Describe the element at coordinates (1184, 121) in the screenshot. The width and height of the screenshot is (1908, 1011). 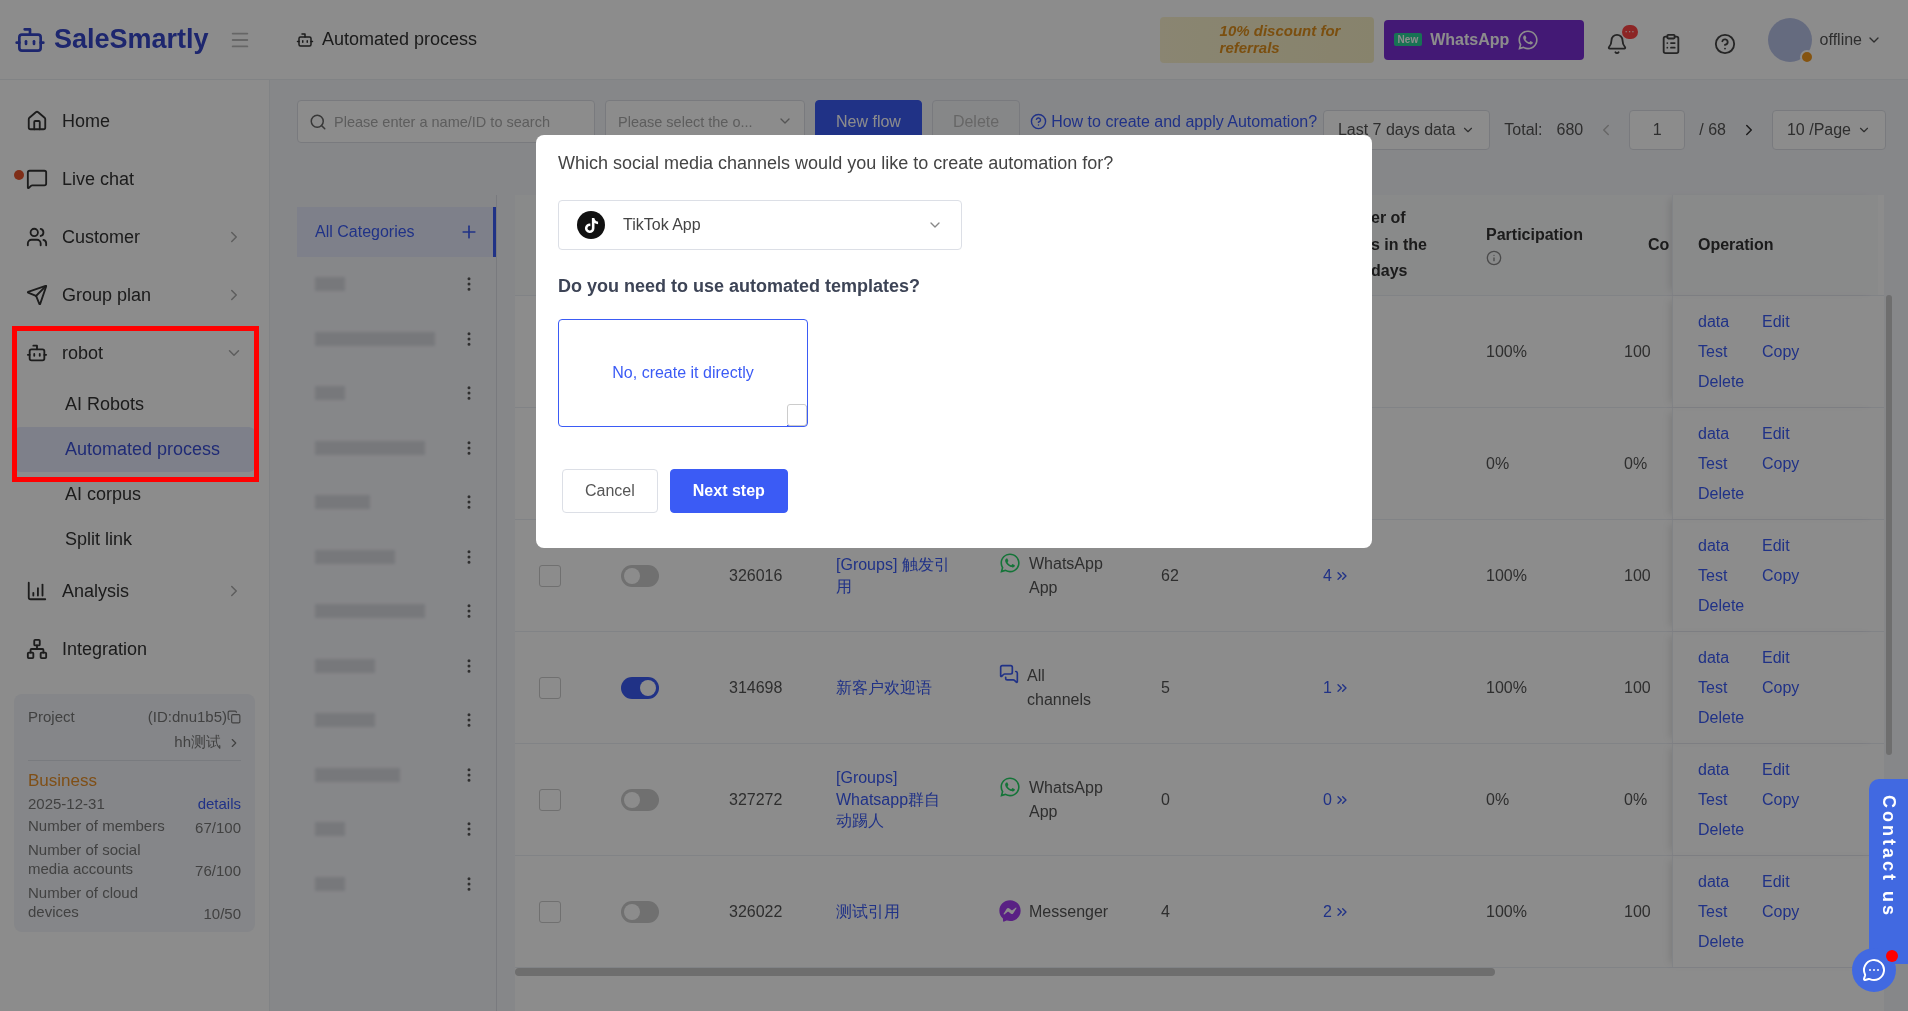
I see `help-link: How to create and apply Automation?` at that location.